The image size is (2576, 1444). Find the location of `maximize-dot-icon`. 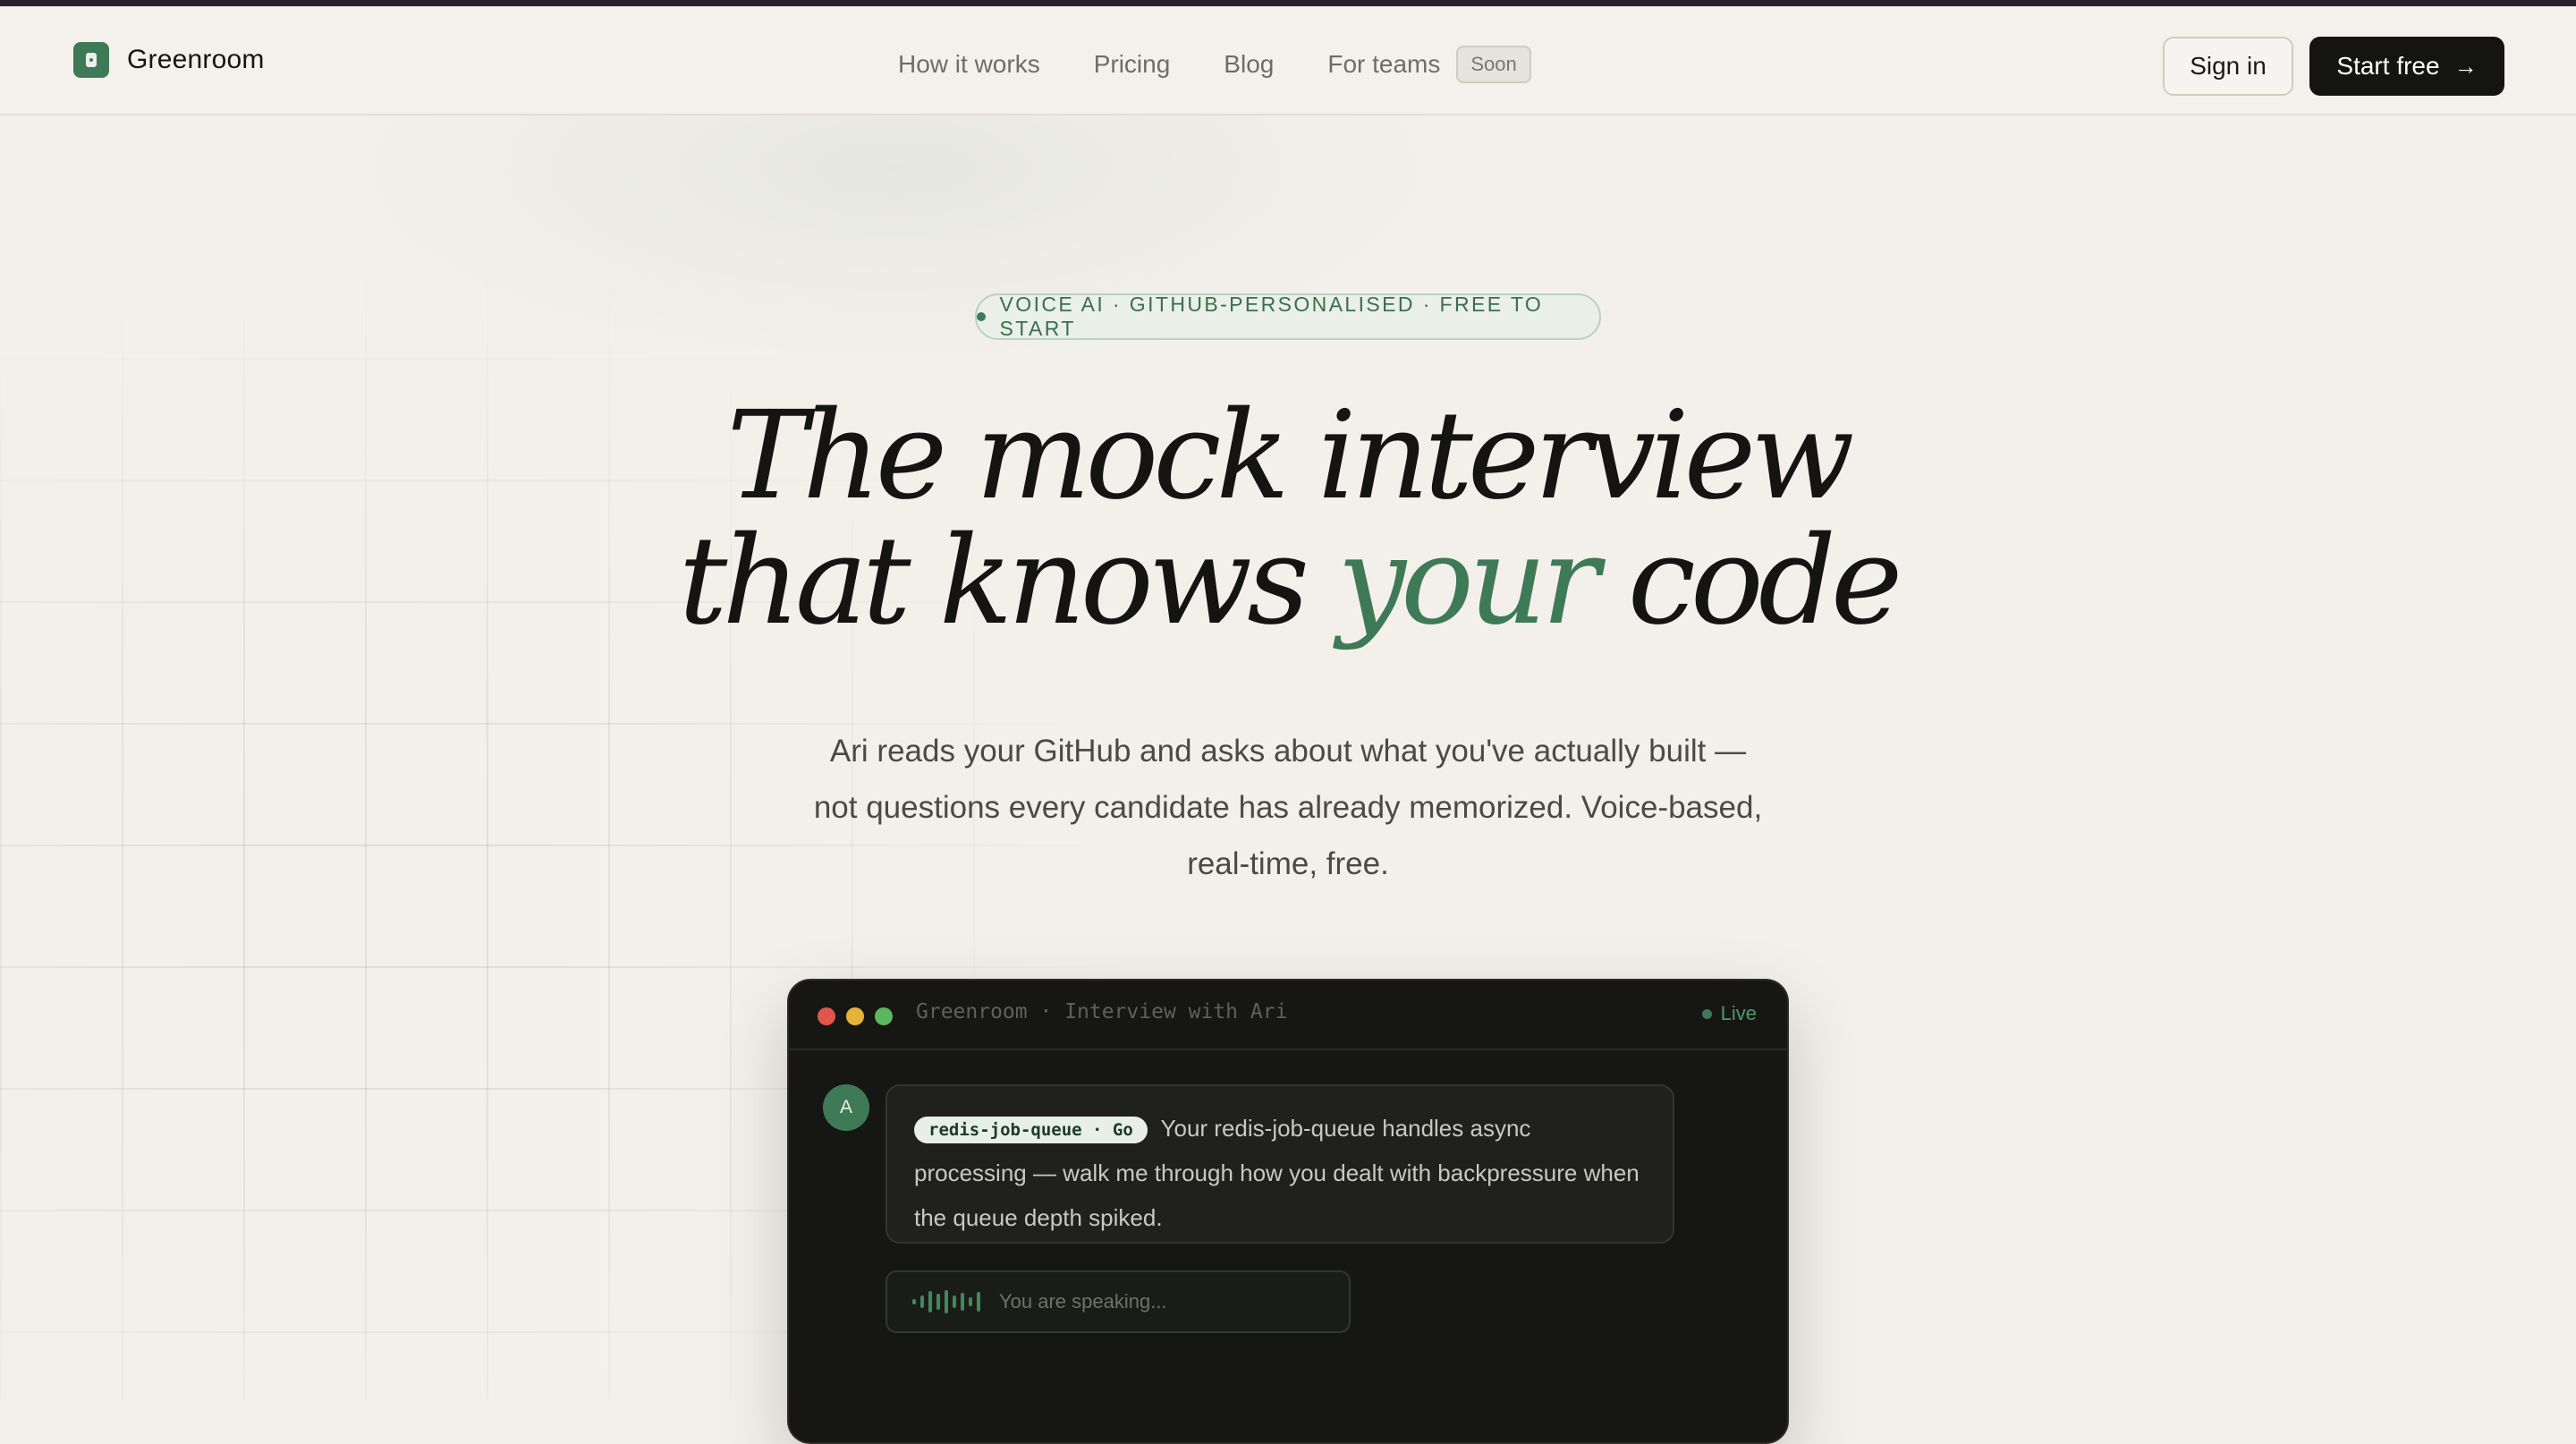

maximize-dot-icon is located at coordinates (884, 1016).